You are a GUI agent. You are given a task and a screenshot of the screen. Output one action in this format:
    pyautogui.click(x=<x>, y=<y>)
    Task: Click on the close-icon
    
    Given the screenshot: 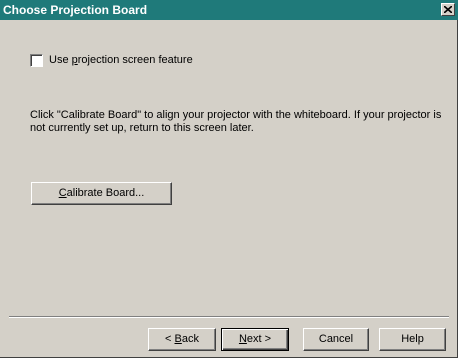 What is the action you would take?
    pyautogui.click(x=448, y=9)
    